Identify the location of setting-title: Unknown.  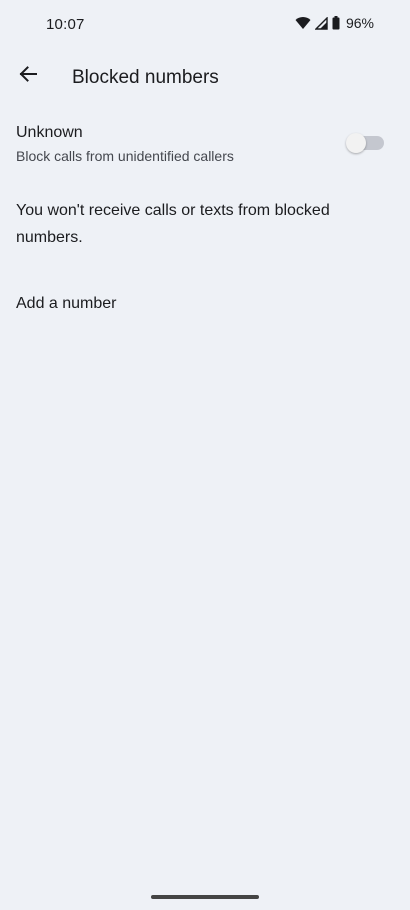
(49, 132).